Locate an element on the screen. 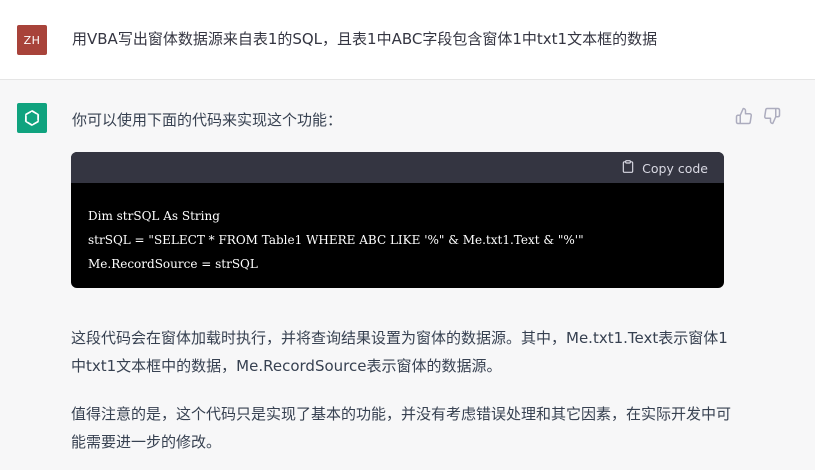  copy-code-button: Copy code is located at coordinates (664, 168).